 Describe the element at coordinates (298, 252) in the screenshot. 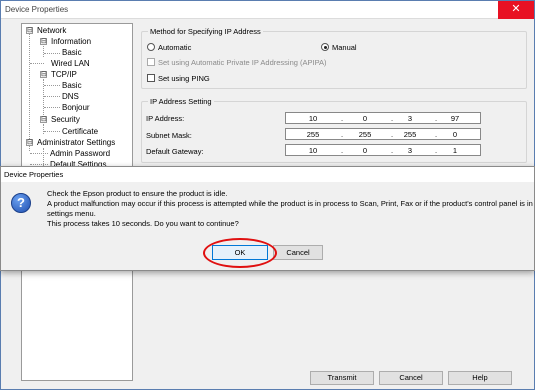

I see `dialog-cancel-button: Cancel` at that location.